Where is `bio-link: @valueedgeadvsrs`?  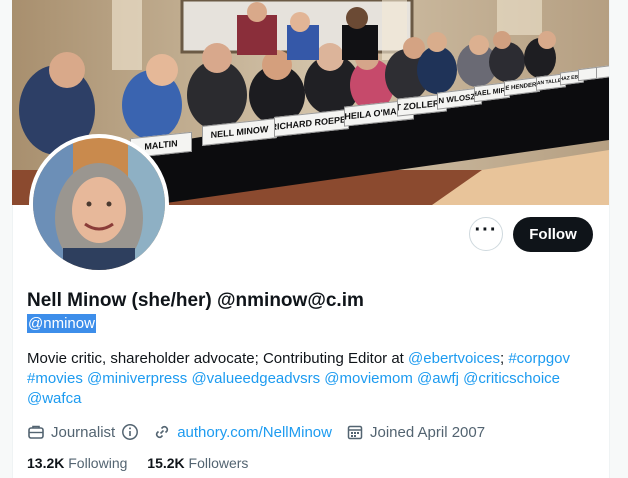 bio-link: @valueedgeadvsrs is located at coordinates (255, 378).